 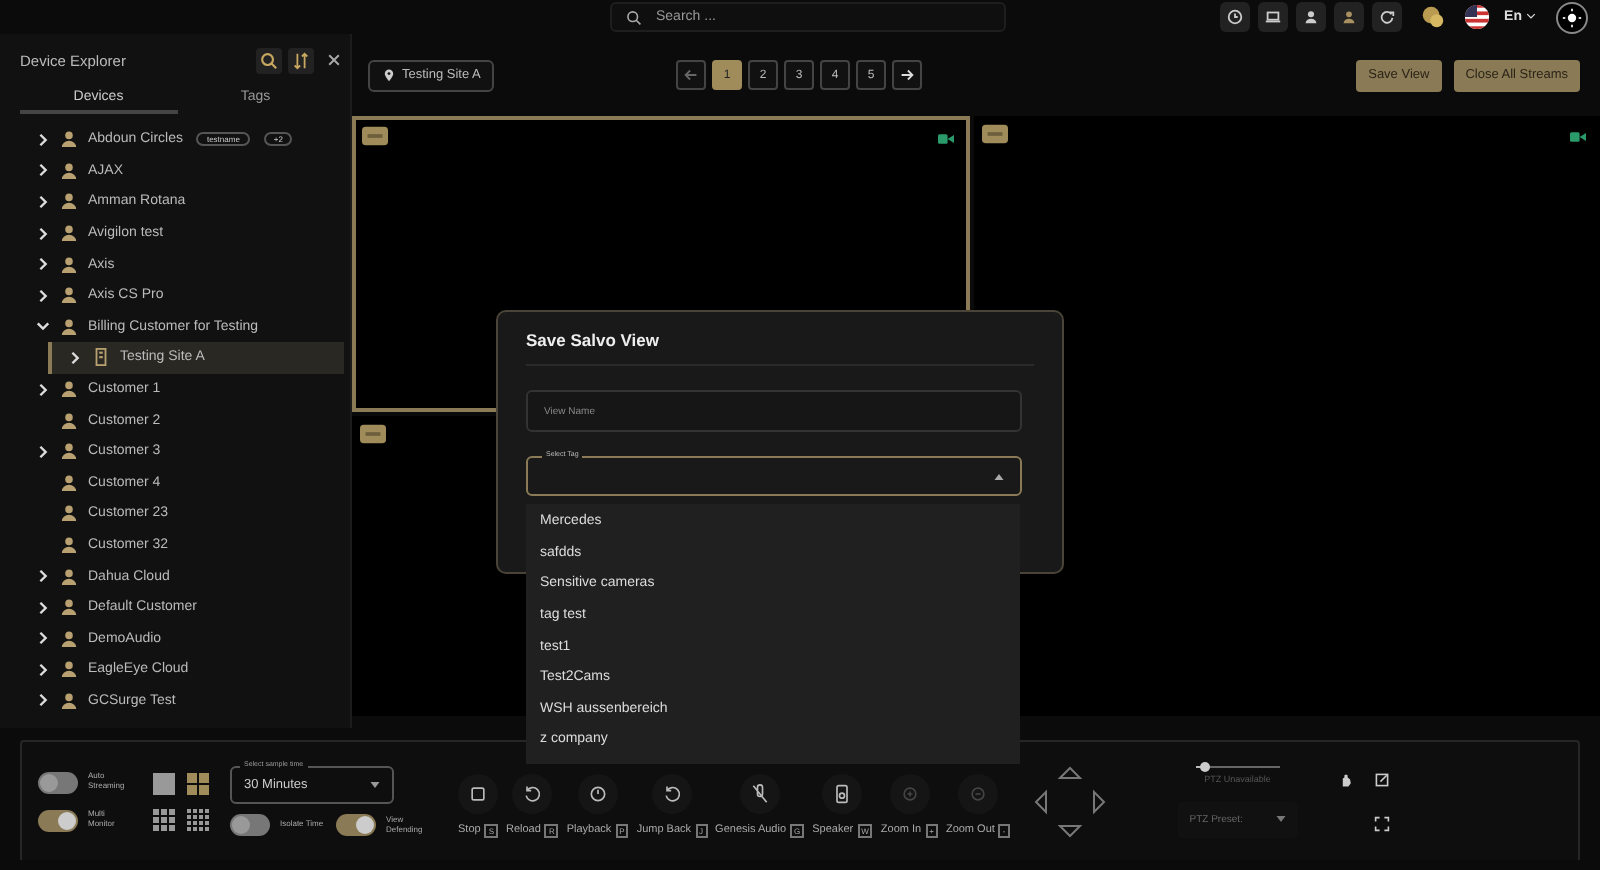 What do you see at coordinates (164, 783) in the screenshot?
I see `layout-single-icon` at bounding box center [164, 783].